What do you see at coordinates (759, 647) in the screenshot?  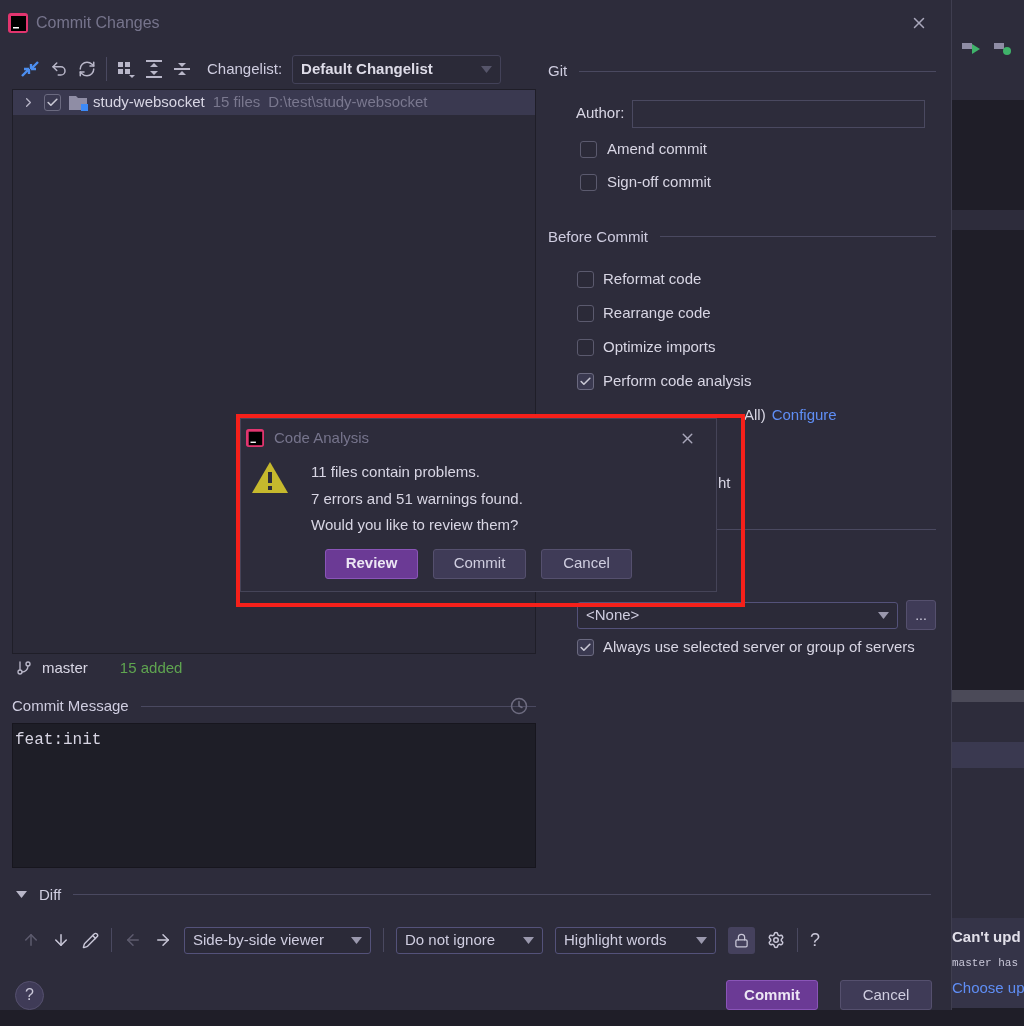 I see `option-label: Always use selected server or group of servers` at bounding box center [759, 647].